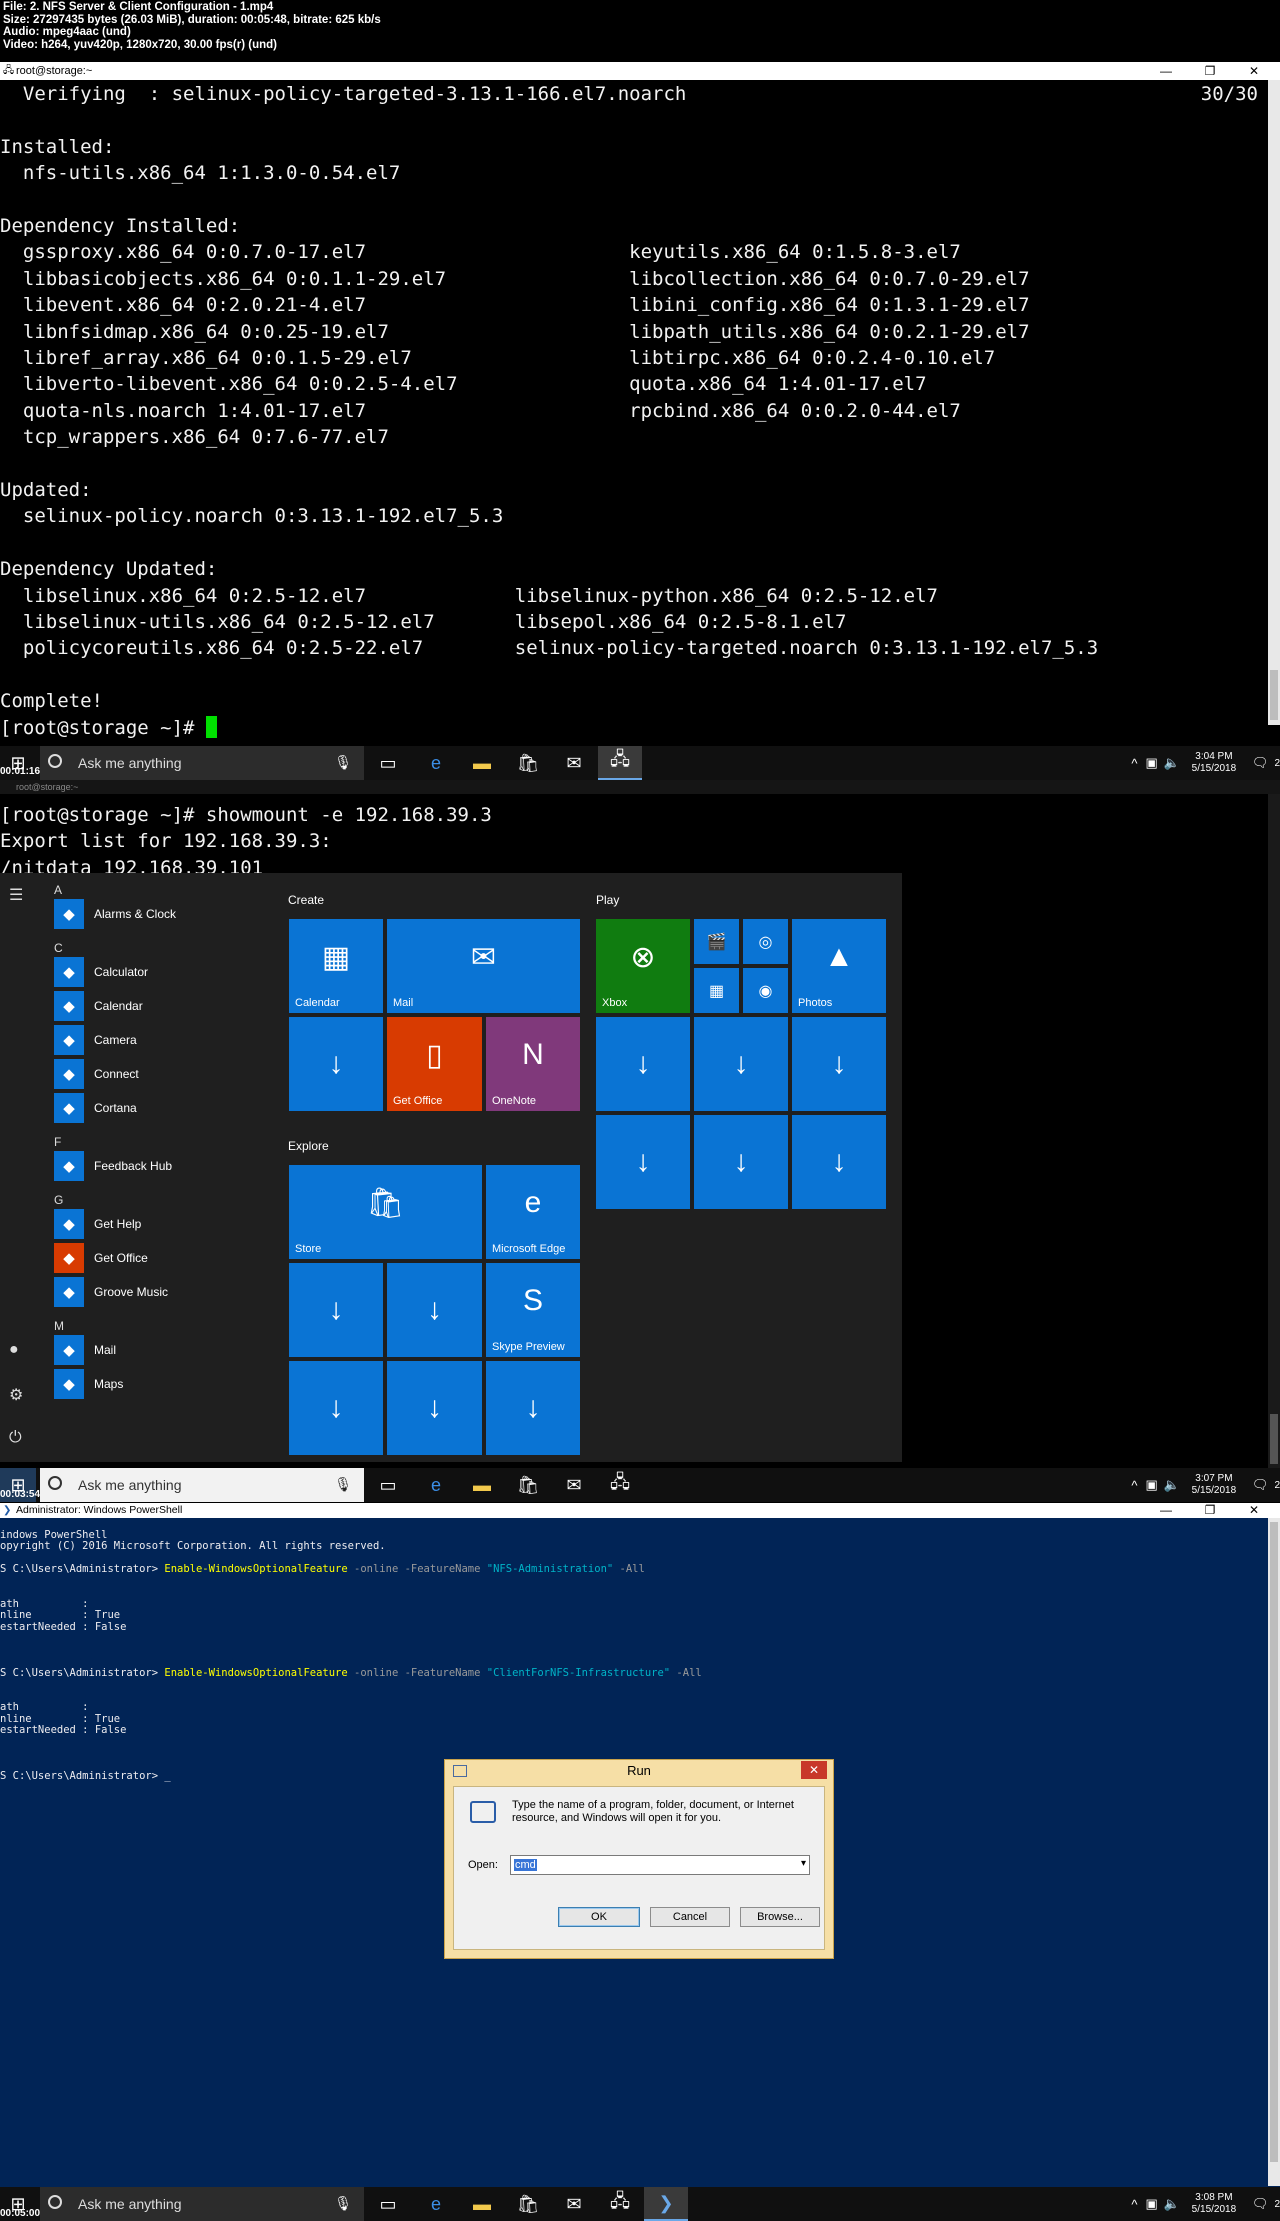 Image resolution: width=1280 pixels, height=2221 pixels. I want to click on app-list-item: ◆ Connect, so click(96, 1074).